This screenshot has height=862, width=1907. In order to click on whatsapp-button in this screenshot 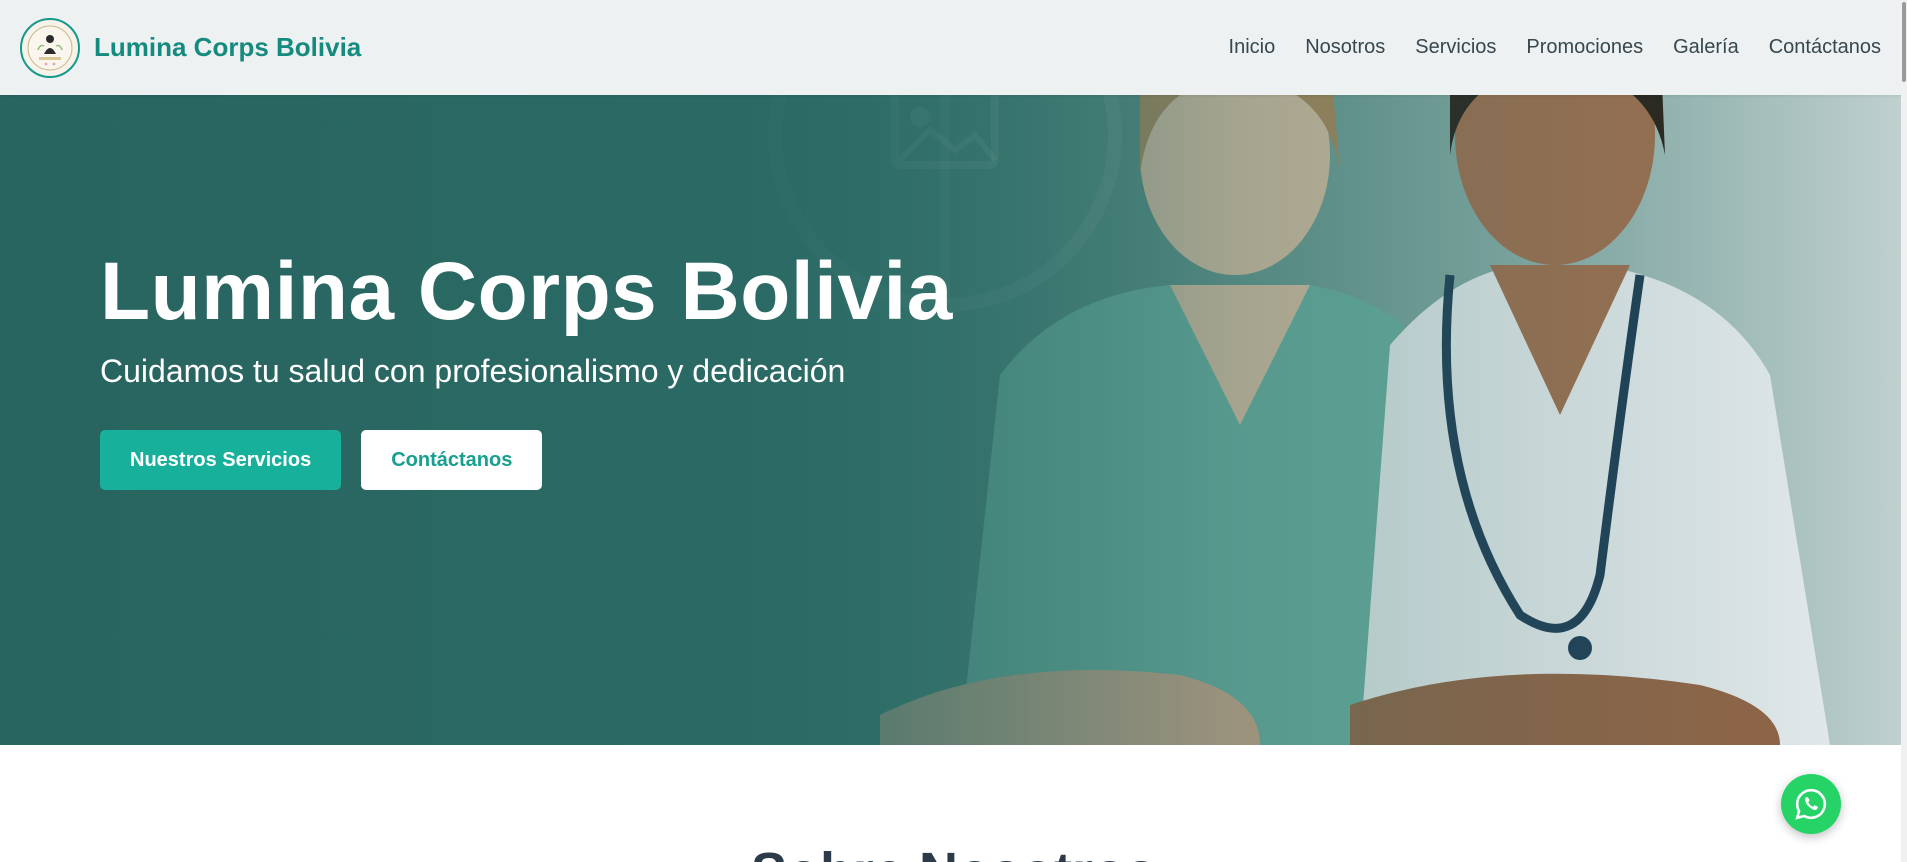, I will do `click(1811, 804)`.